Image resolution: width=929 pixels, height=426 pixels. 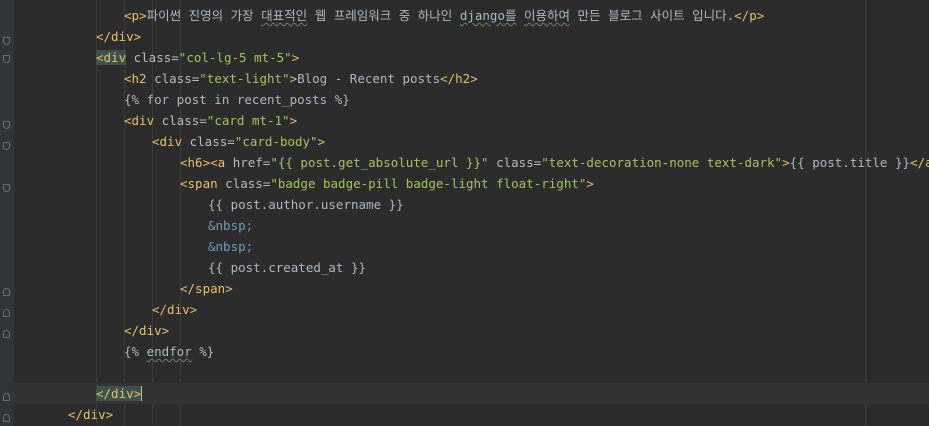 I want to click on code-token: {{ post.author.username }}, so click(x=306, y=204).